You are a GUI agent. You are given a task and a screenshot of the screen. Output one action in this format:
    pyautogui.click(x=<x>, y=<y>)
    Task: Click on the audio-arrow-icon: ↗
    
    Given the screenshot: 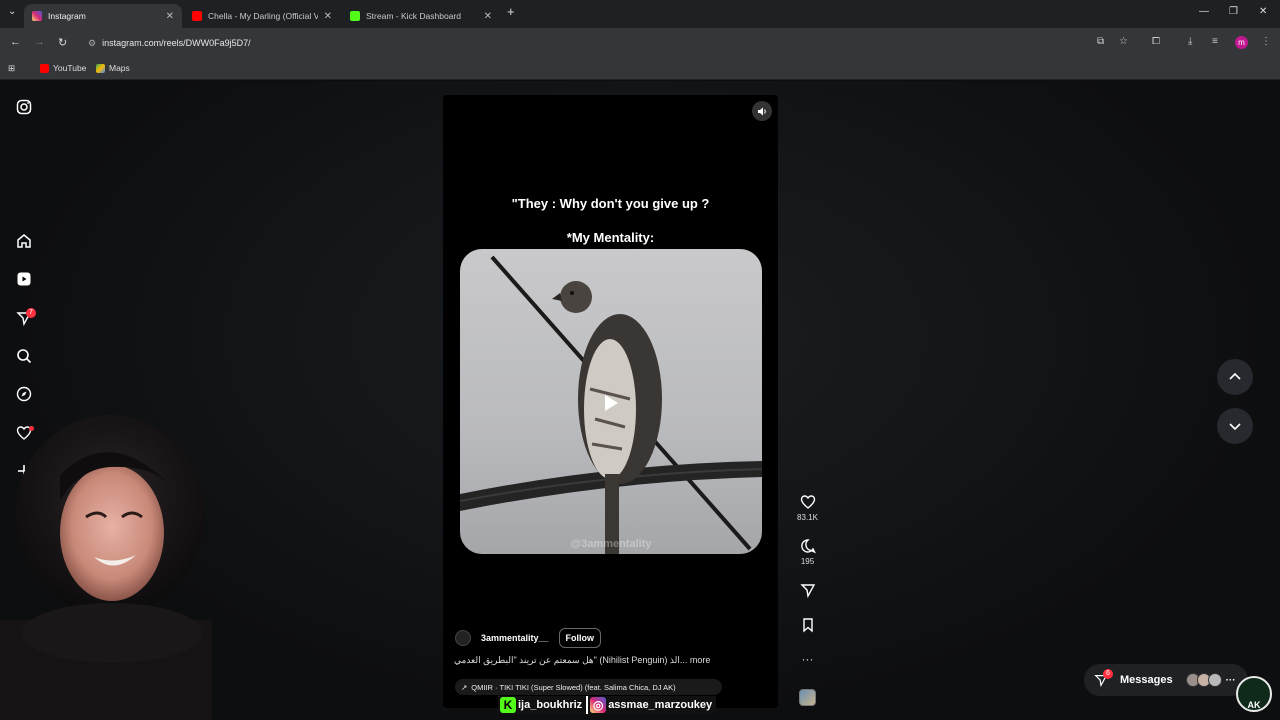 What is the action you would take?
    pyautogui.click(x=464, y=687)
    